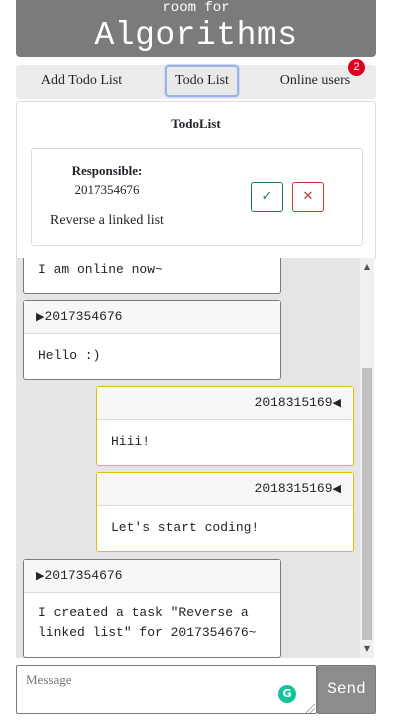  Describe the element at coordinates (225, 426) in the screenshot. I see `chat-message-own: 2018315169◀ Hiii!` at that location.